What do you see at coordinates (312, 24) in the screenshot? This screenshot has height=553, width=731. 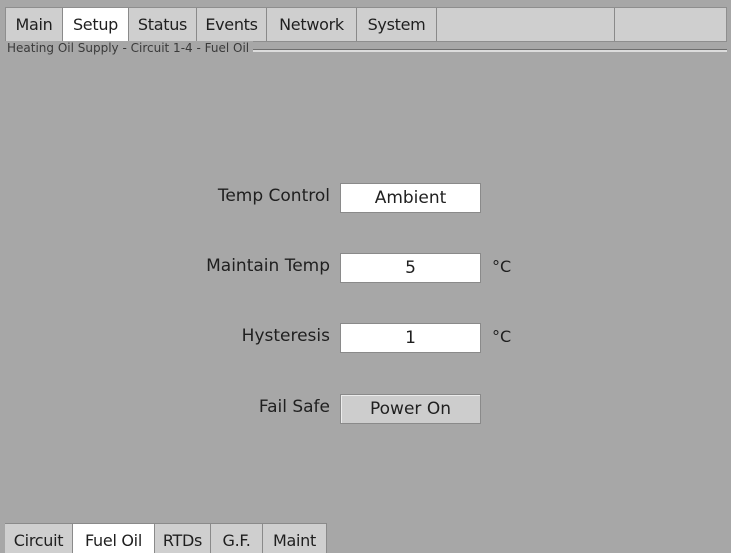 I see `tab-network: Network` at bounding box center [312, 24].